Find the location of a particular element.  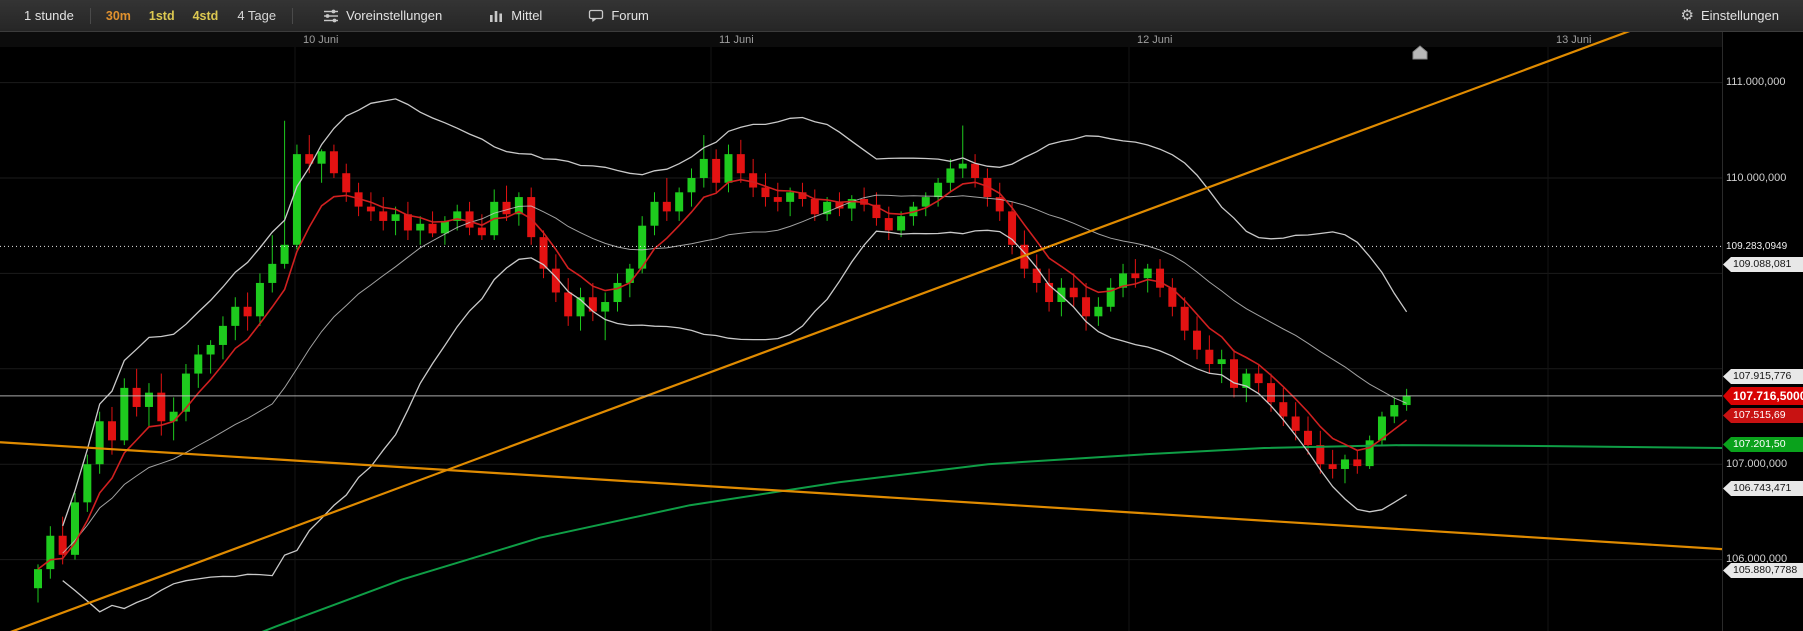

speech-bubble-icon is located at coordinates (596, 16).